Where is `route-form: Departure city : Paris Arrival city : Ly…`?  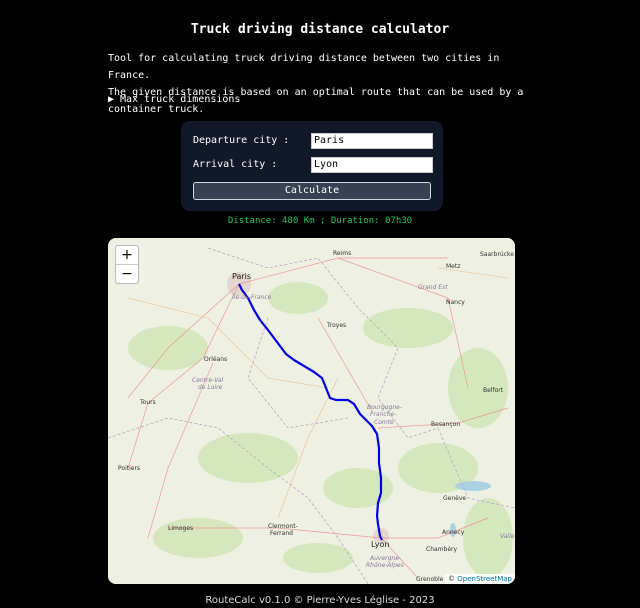
route-form: Departure city : Paris Arrival city : Ly… is located at coordinates (312, 166).